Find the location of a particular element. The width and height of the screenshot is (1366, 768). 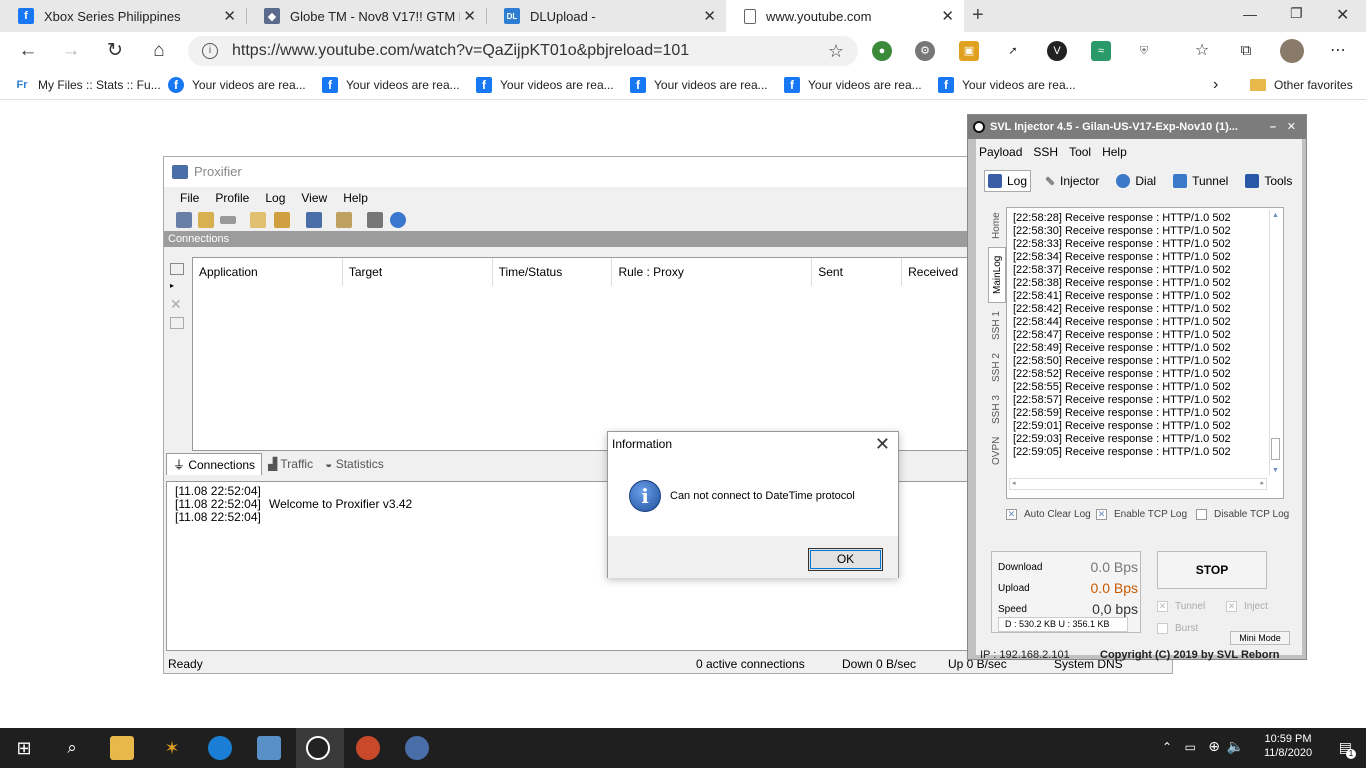

tunnel-checkbox: ✕ Tunnel is located at coordinates (1181, 606).